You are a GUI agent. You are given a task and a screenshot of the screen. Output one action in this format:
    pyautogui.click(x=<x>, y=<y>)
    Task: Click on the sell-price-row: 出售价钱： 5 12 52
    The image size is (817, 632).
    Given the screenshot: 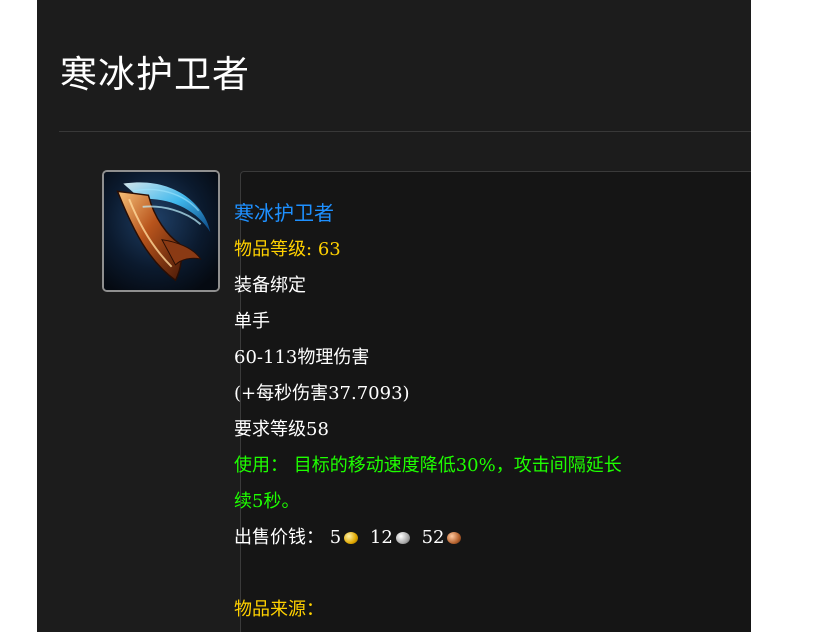 What is the action you would take?
    pyautogui.click(x=428, y=538)
    